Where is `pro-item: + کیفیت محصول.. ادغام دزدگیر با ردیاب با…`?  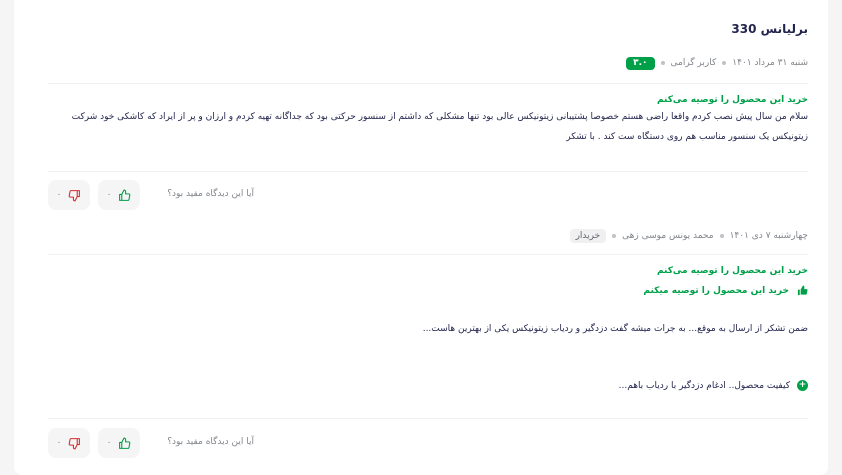
pro-item: + کیفیت محصول.. ادغام دزدگیر با ردیاب با… is located at coordinates (713, 385).